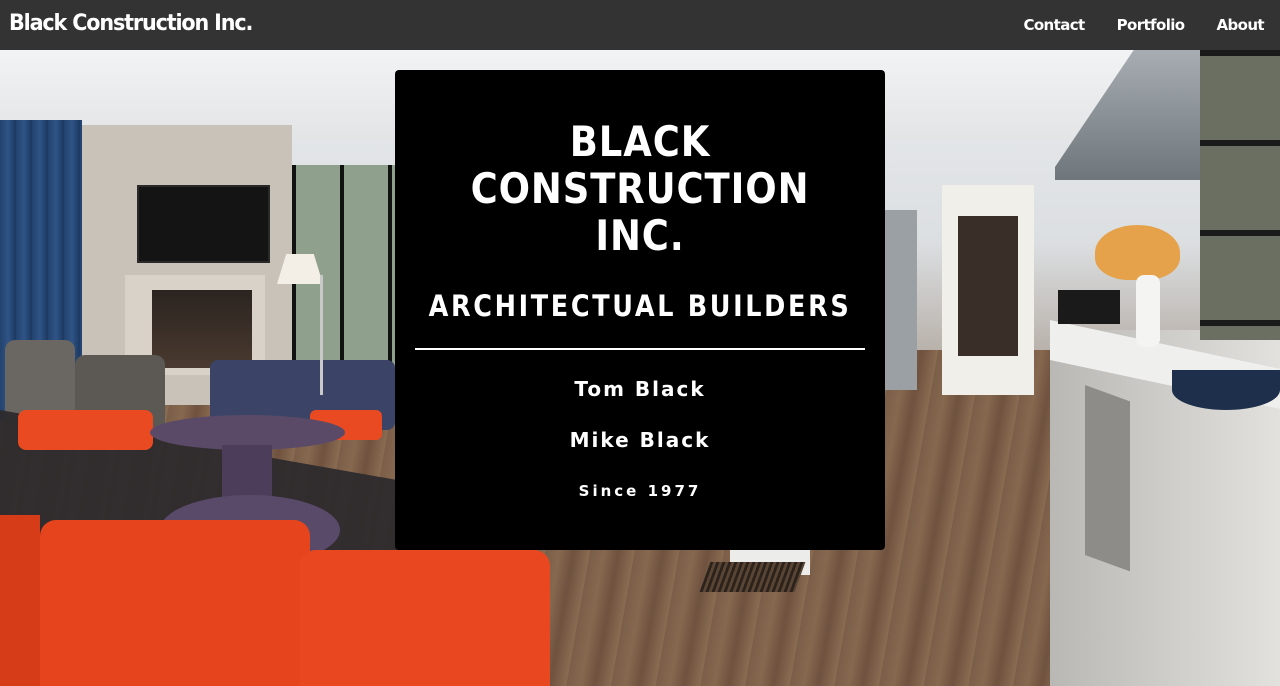 This screenshot has width=1280, height=686. I want to click on television, so click(203, 224).